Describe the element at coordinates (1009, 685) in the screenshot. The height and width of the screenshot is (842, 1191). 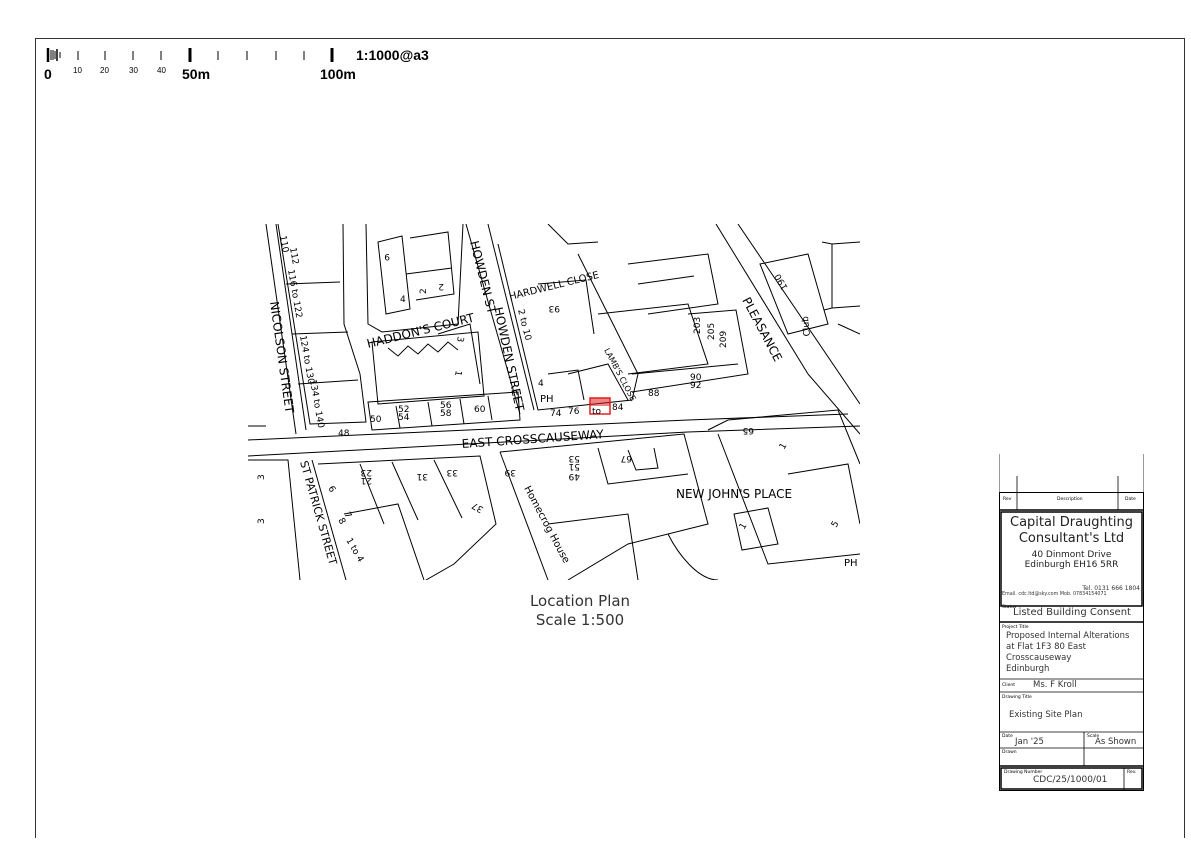
I see `client-label: Client` at that location.